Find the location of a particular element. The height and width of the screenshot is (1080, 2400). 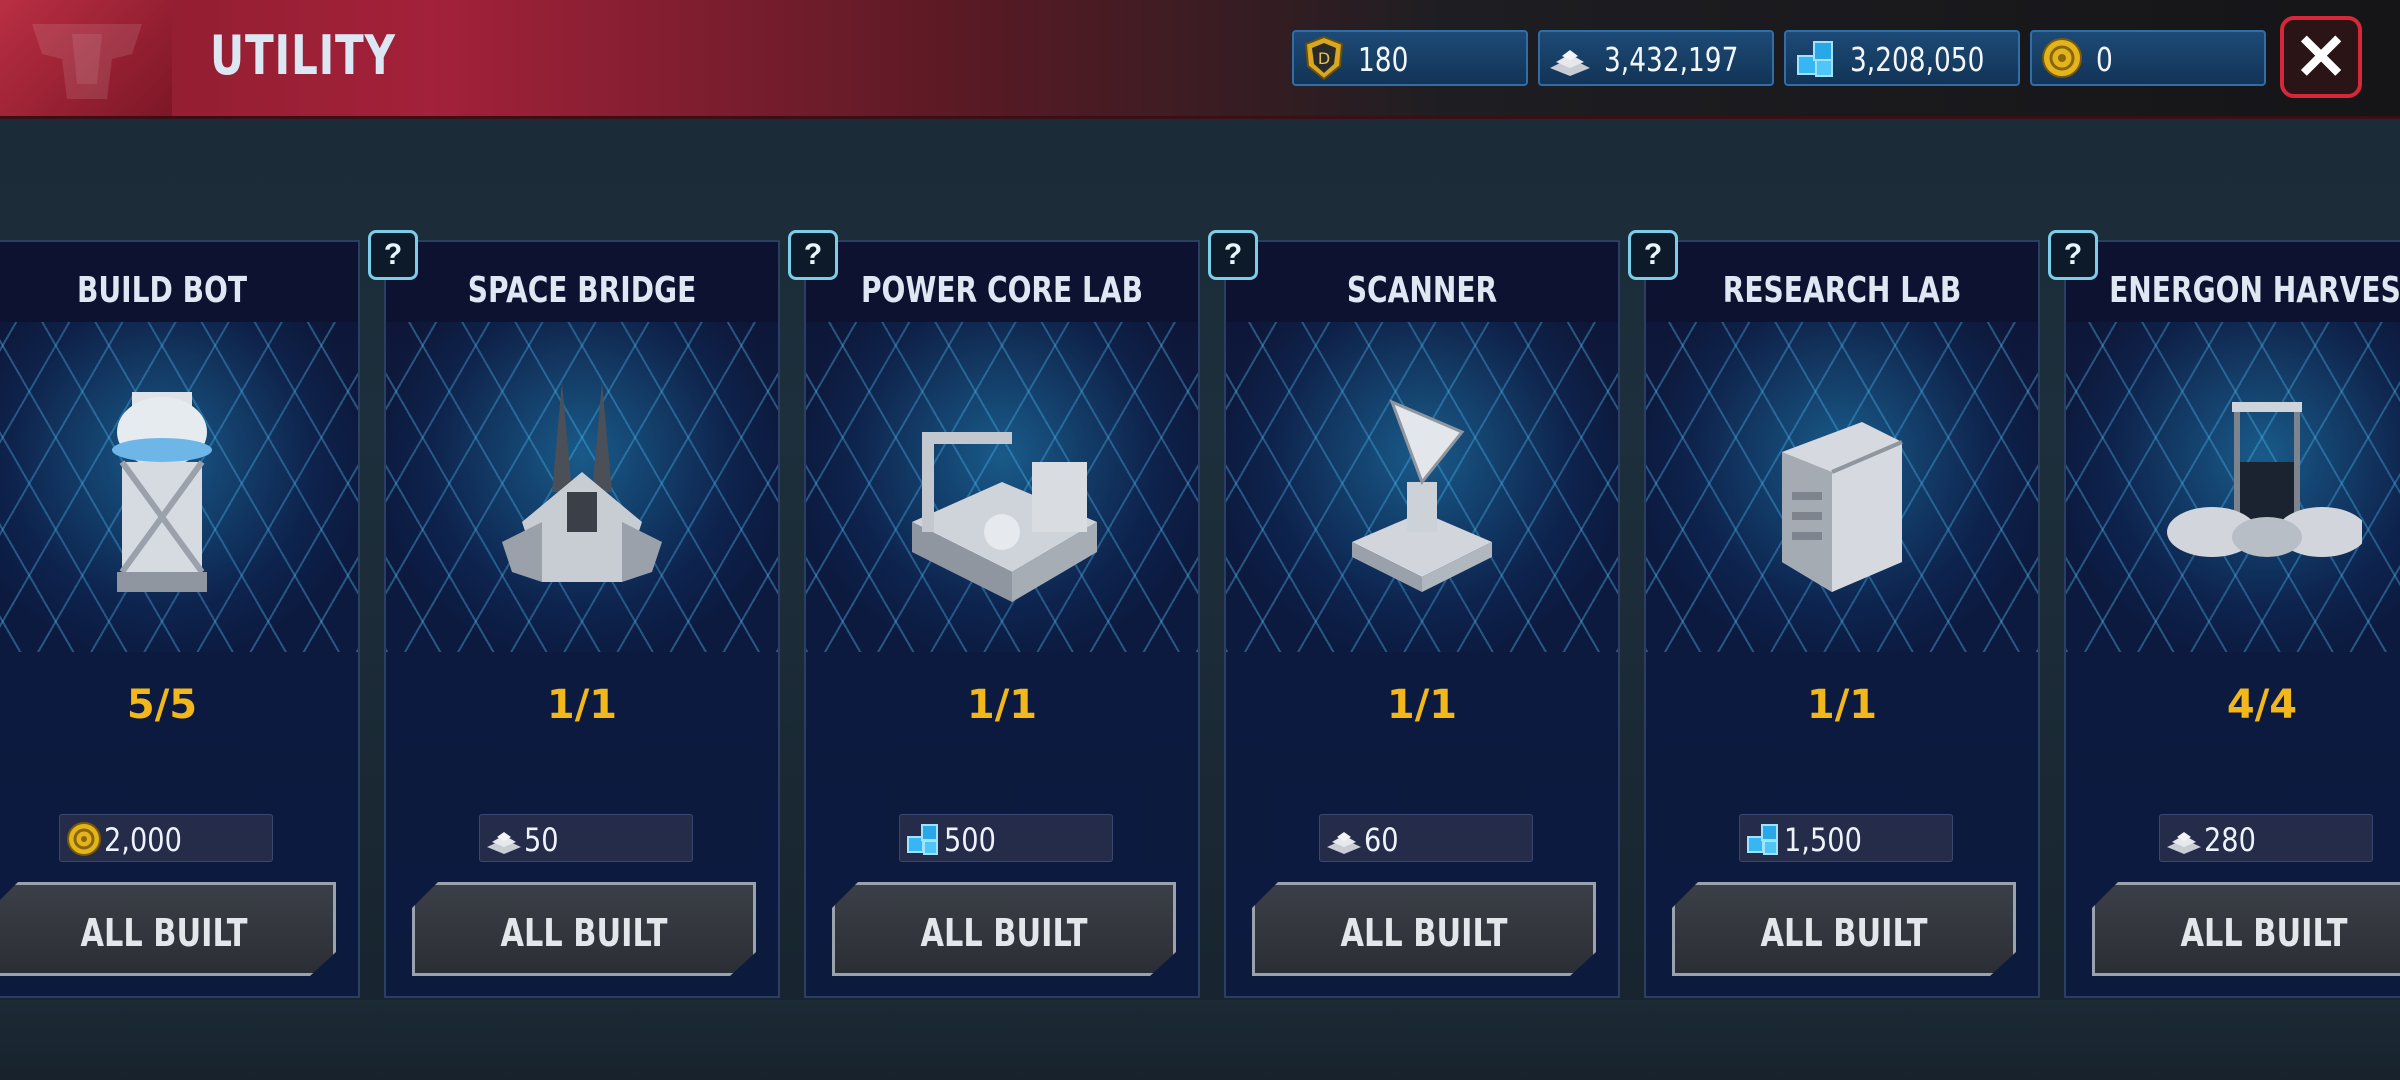

building-name: POWER CORE LAB is located at coordinates (1002, 290).